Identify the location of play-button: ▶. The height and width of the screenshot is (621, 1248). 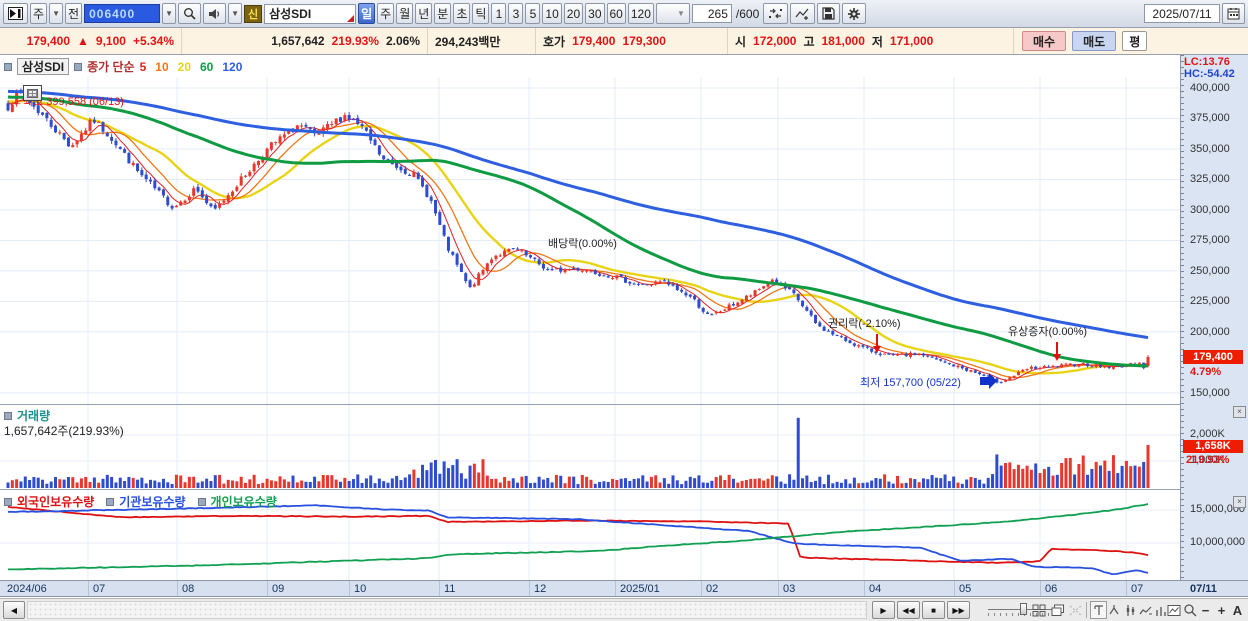
(883, 610).